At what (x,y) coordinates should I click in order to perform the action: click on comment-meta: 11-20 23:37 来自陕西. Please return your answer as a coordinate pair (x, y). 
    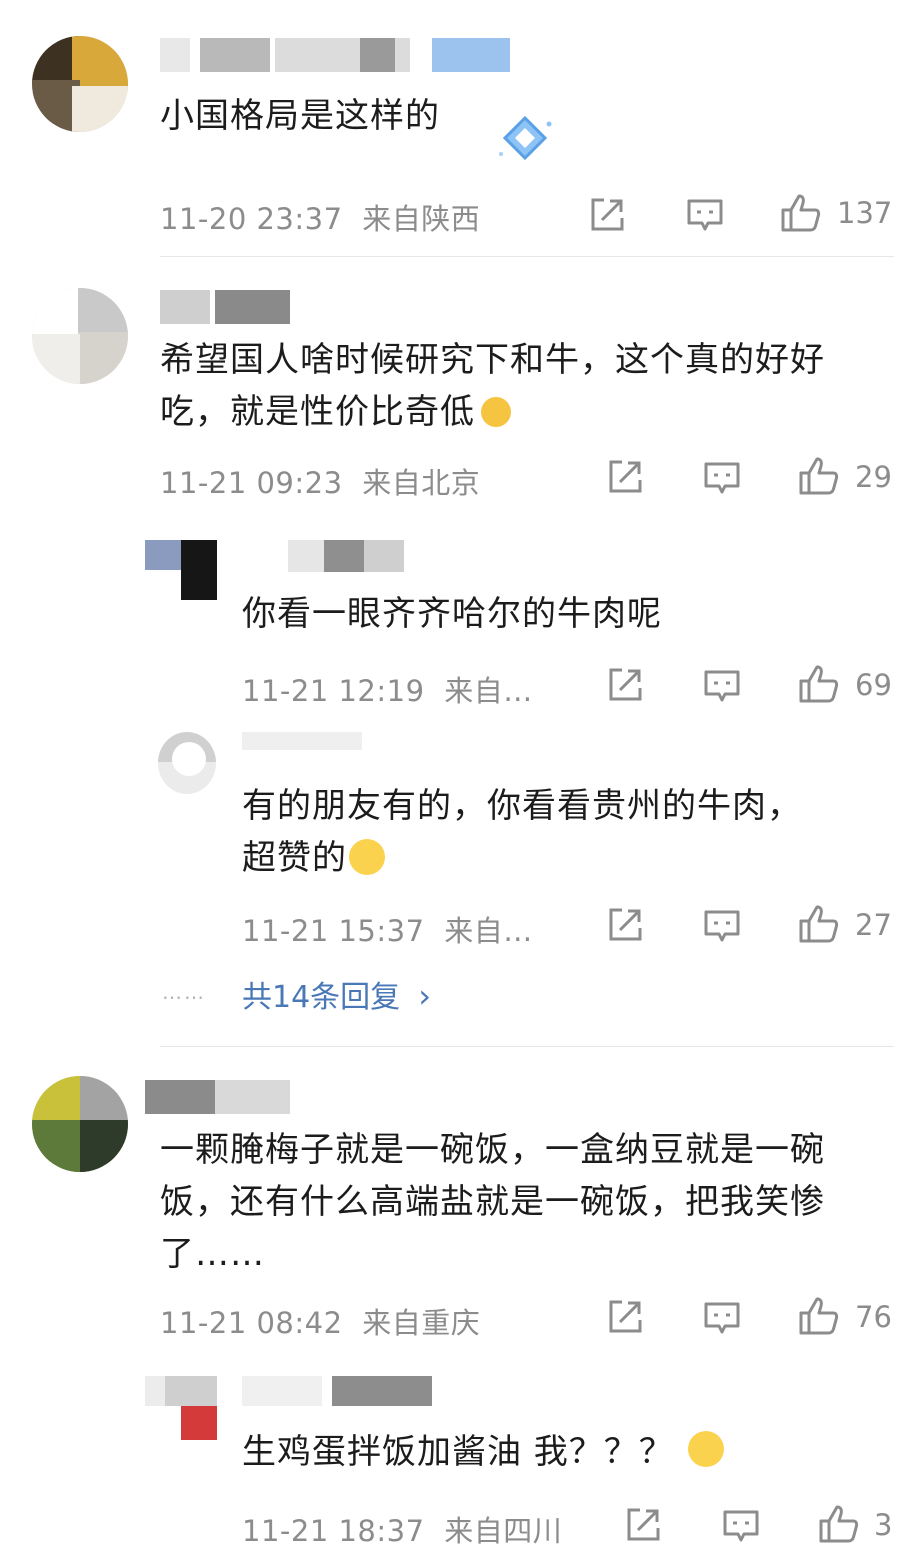
    Looking at the image, I should click on (320, 217).